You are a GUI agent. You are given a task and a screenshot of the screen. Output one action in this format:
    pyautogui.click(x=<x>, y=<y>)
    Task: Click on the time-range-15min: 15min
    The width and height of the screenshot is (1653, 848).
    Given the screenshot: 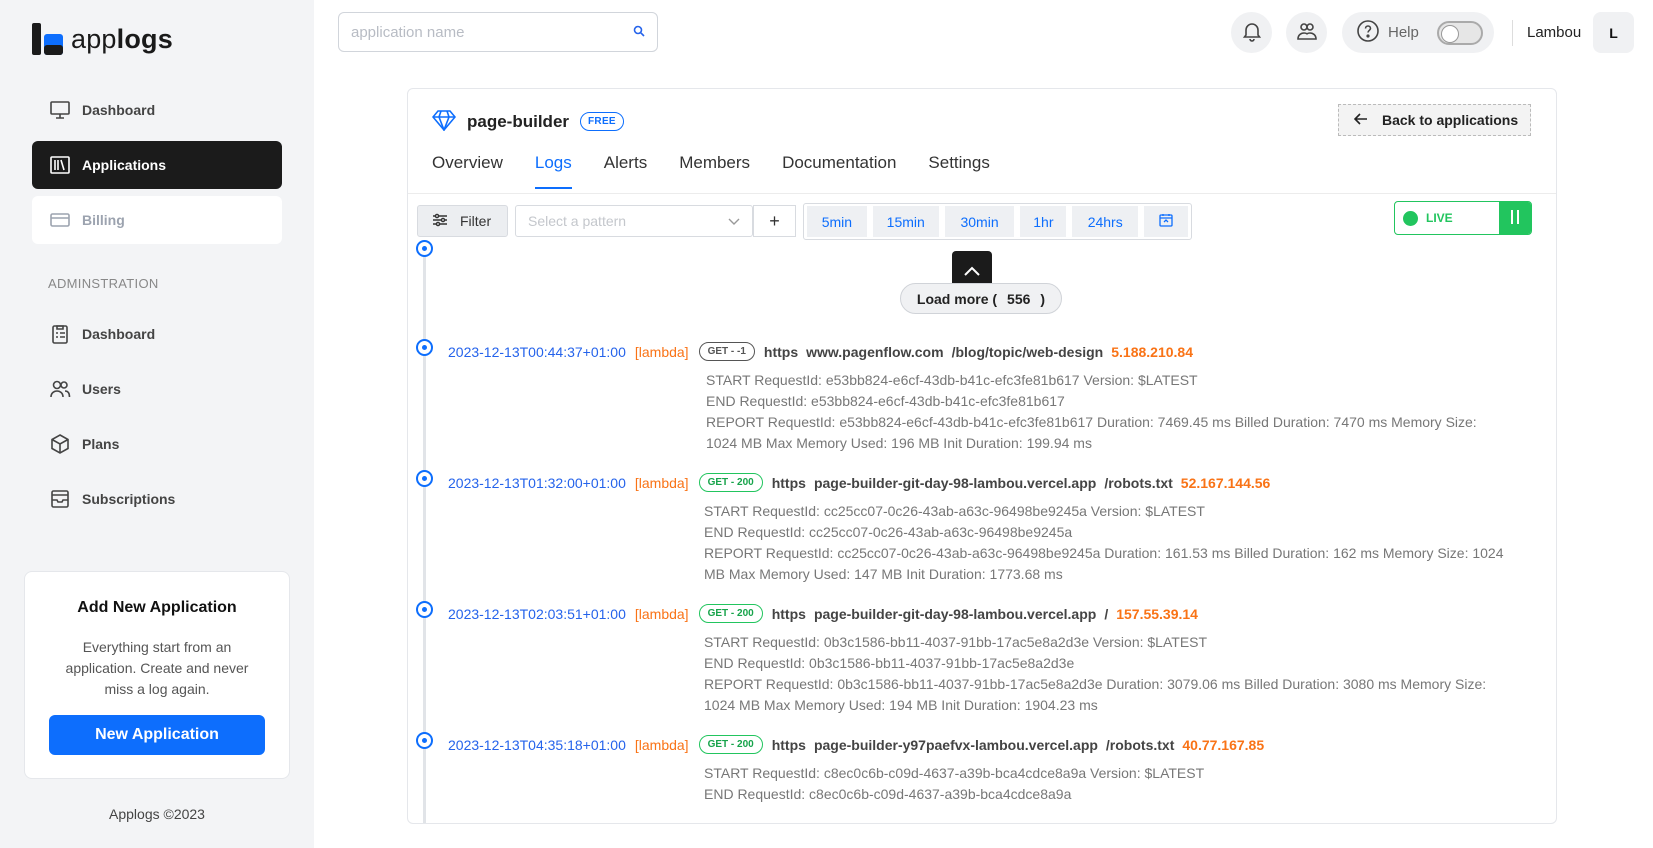 What is the action you would take?
    pyautogui.click(x=905, y=221)
    